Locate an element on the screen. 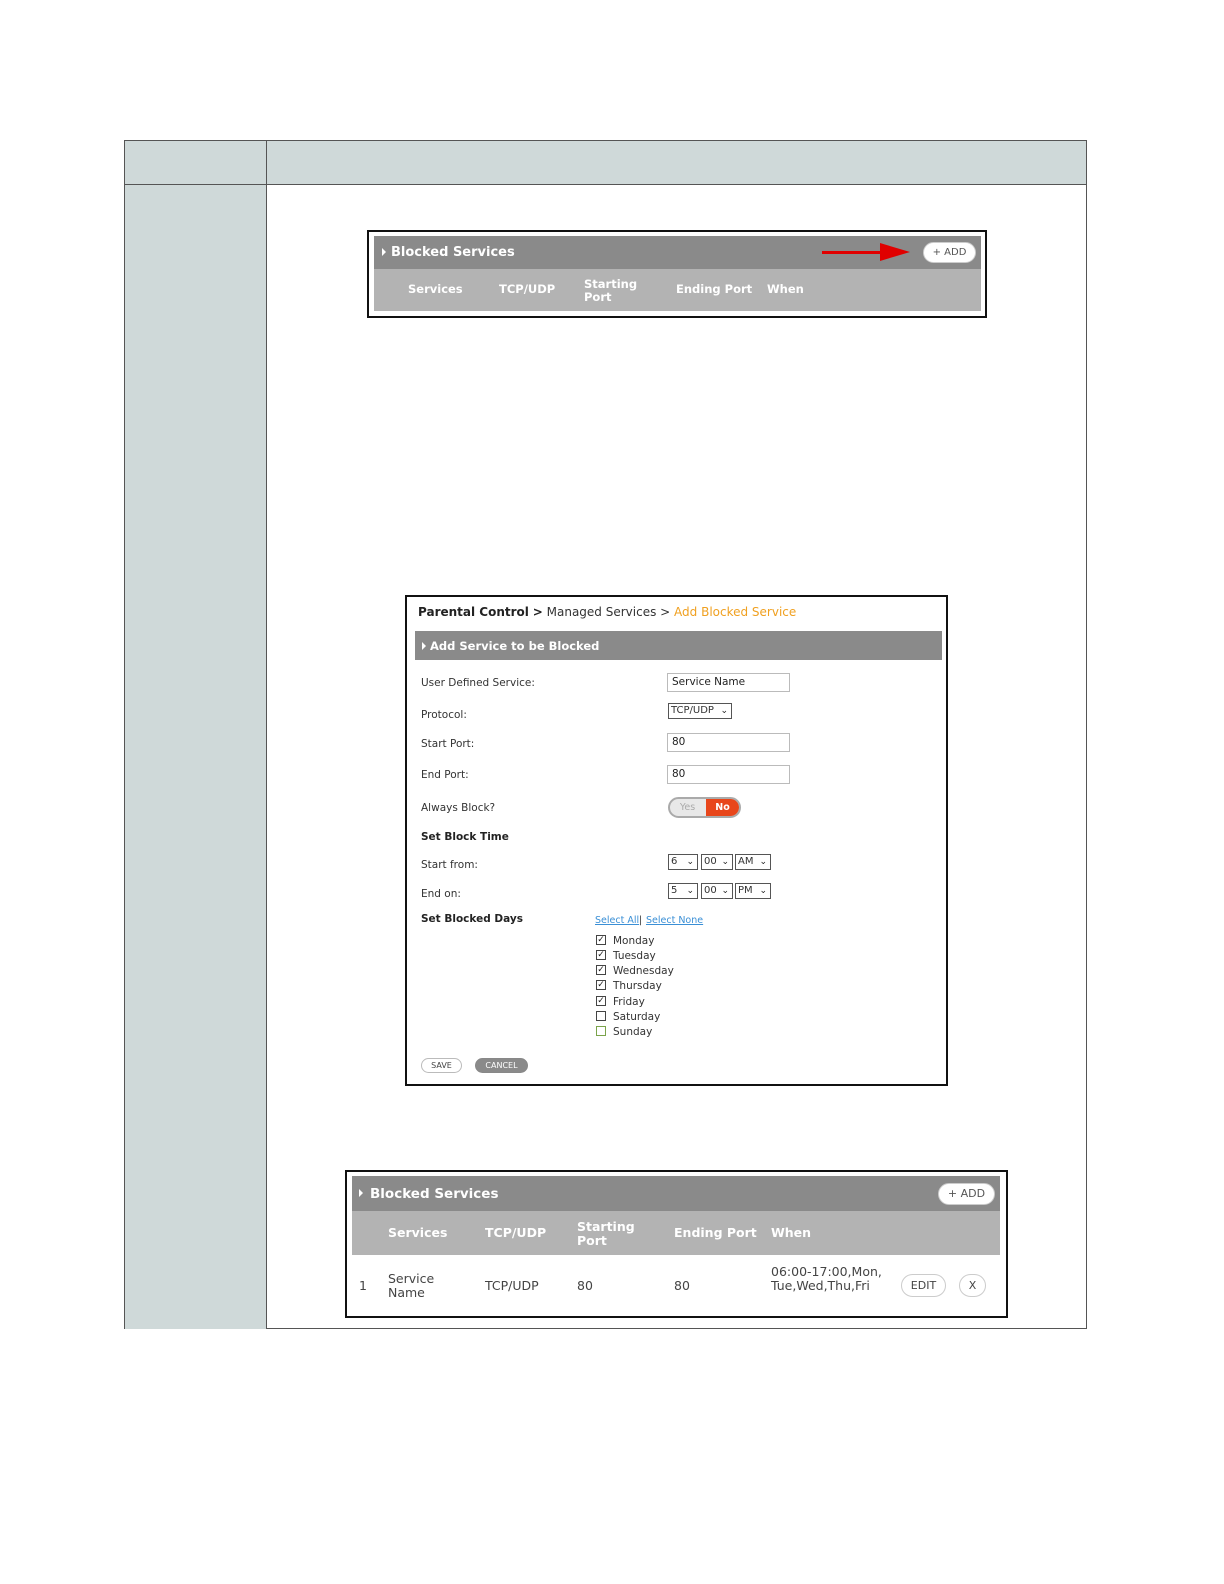 This screenshot has width=1224, height=1584. row-start-port: 80 is located at coordinates (585, 1285).